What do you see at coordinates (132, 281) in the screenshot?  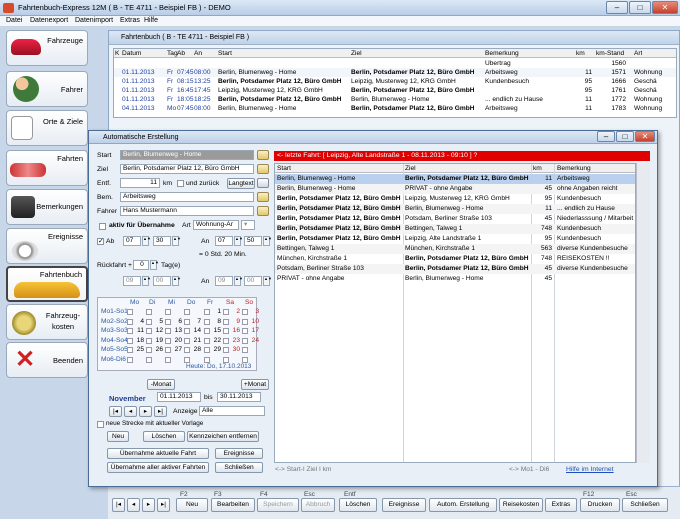 I see `rueck-ab-hour-field: 09` at bounding box center [132, 281].